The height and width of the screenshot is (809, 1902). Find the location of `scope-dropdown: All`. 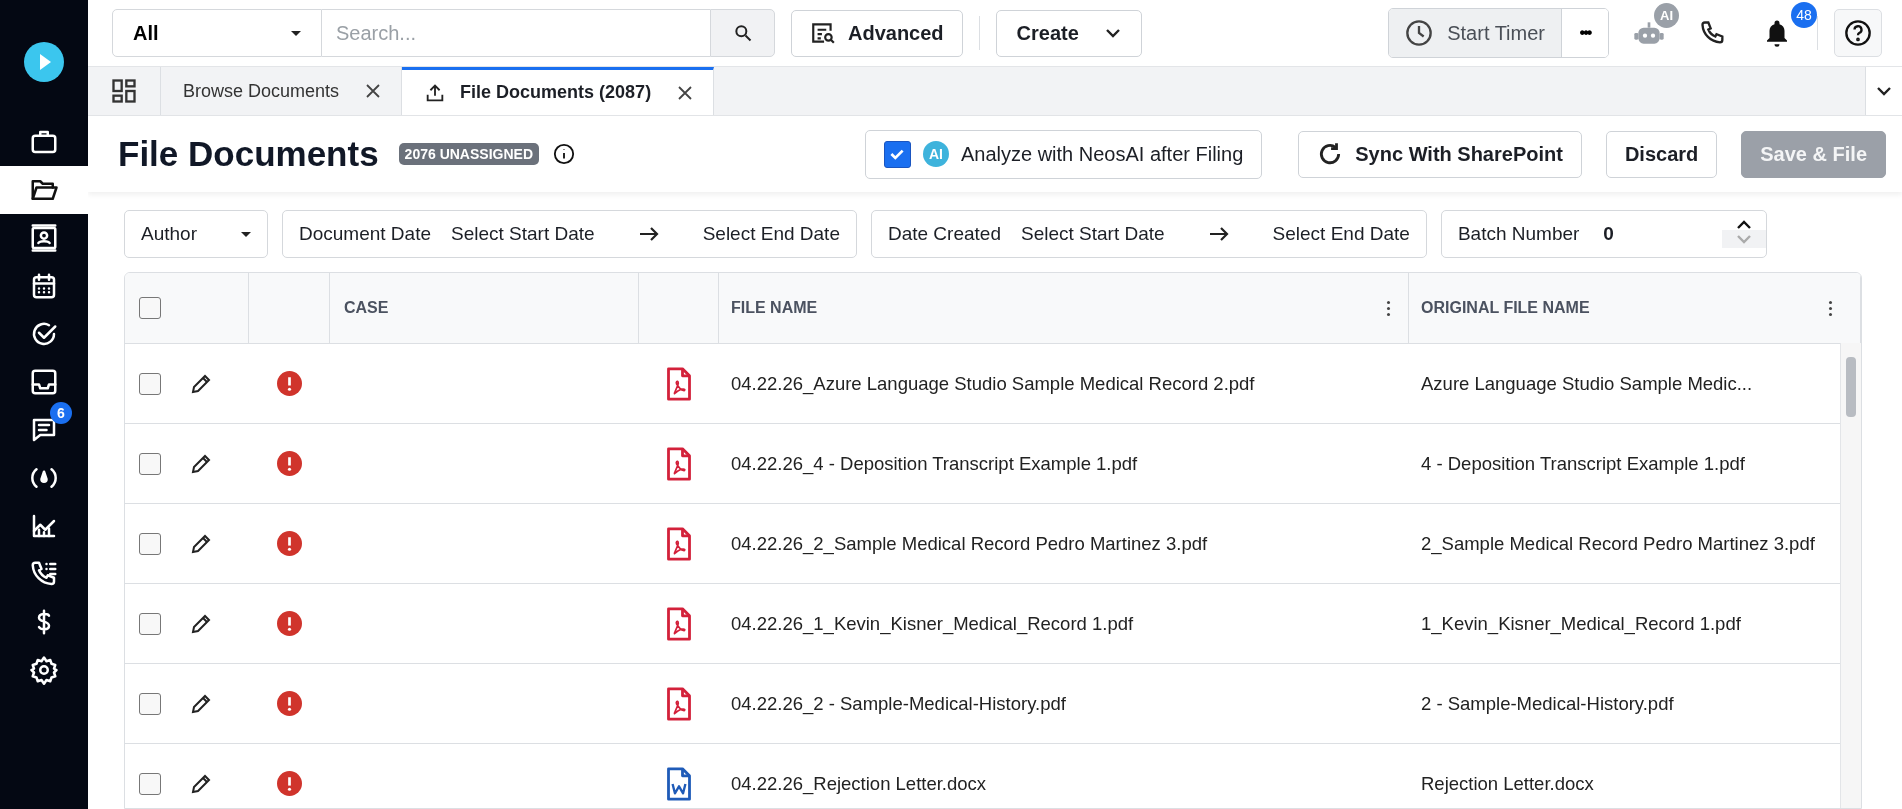

scope-dropdown: All is located at coordinates (217, 33).